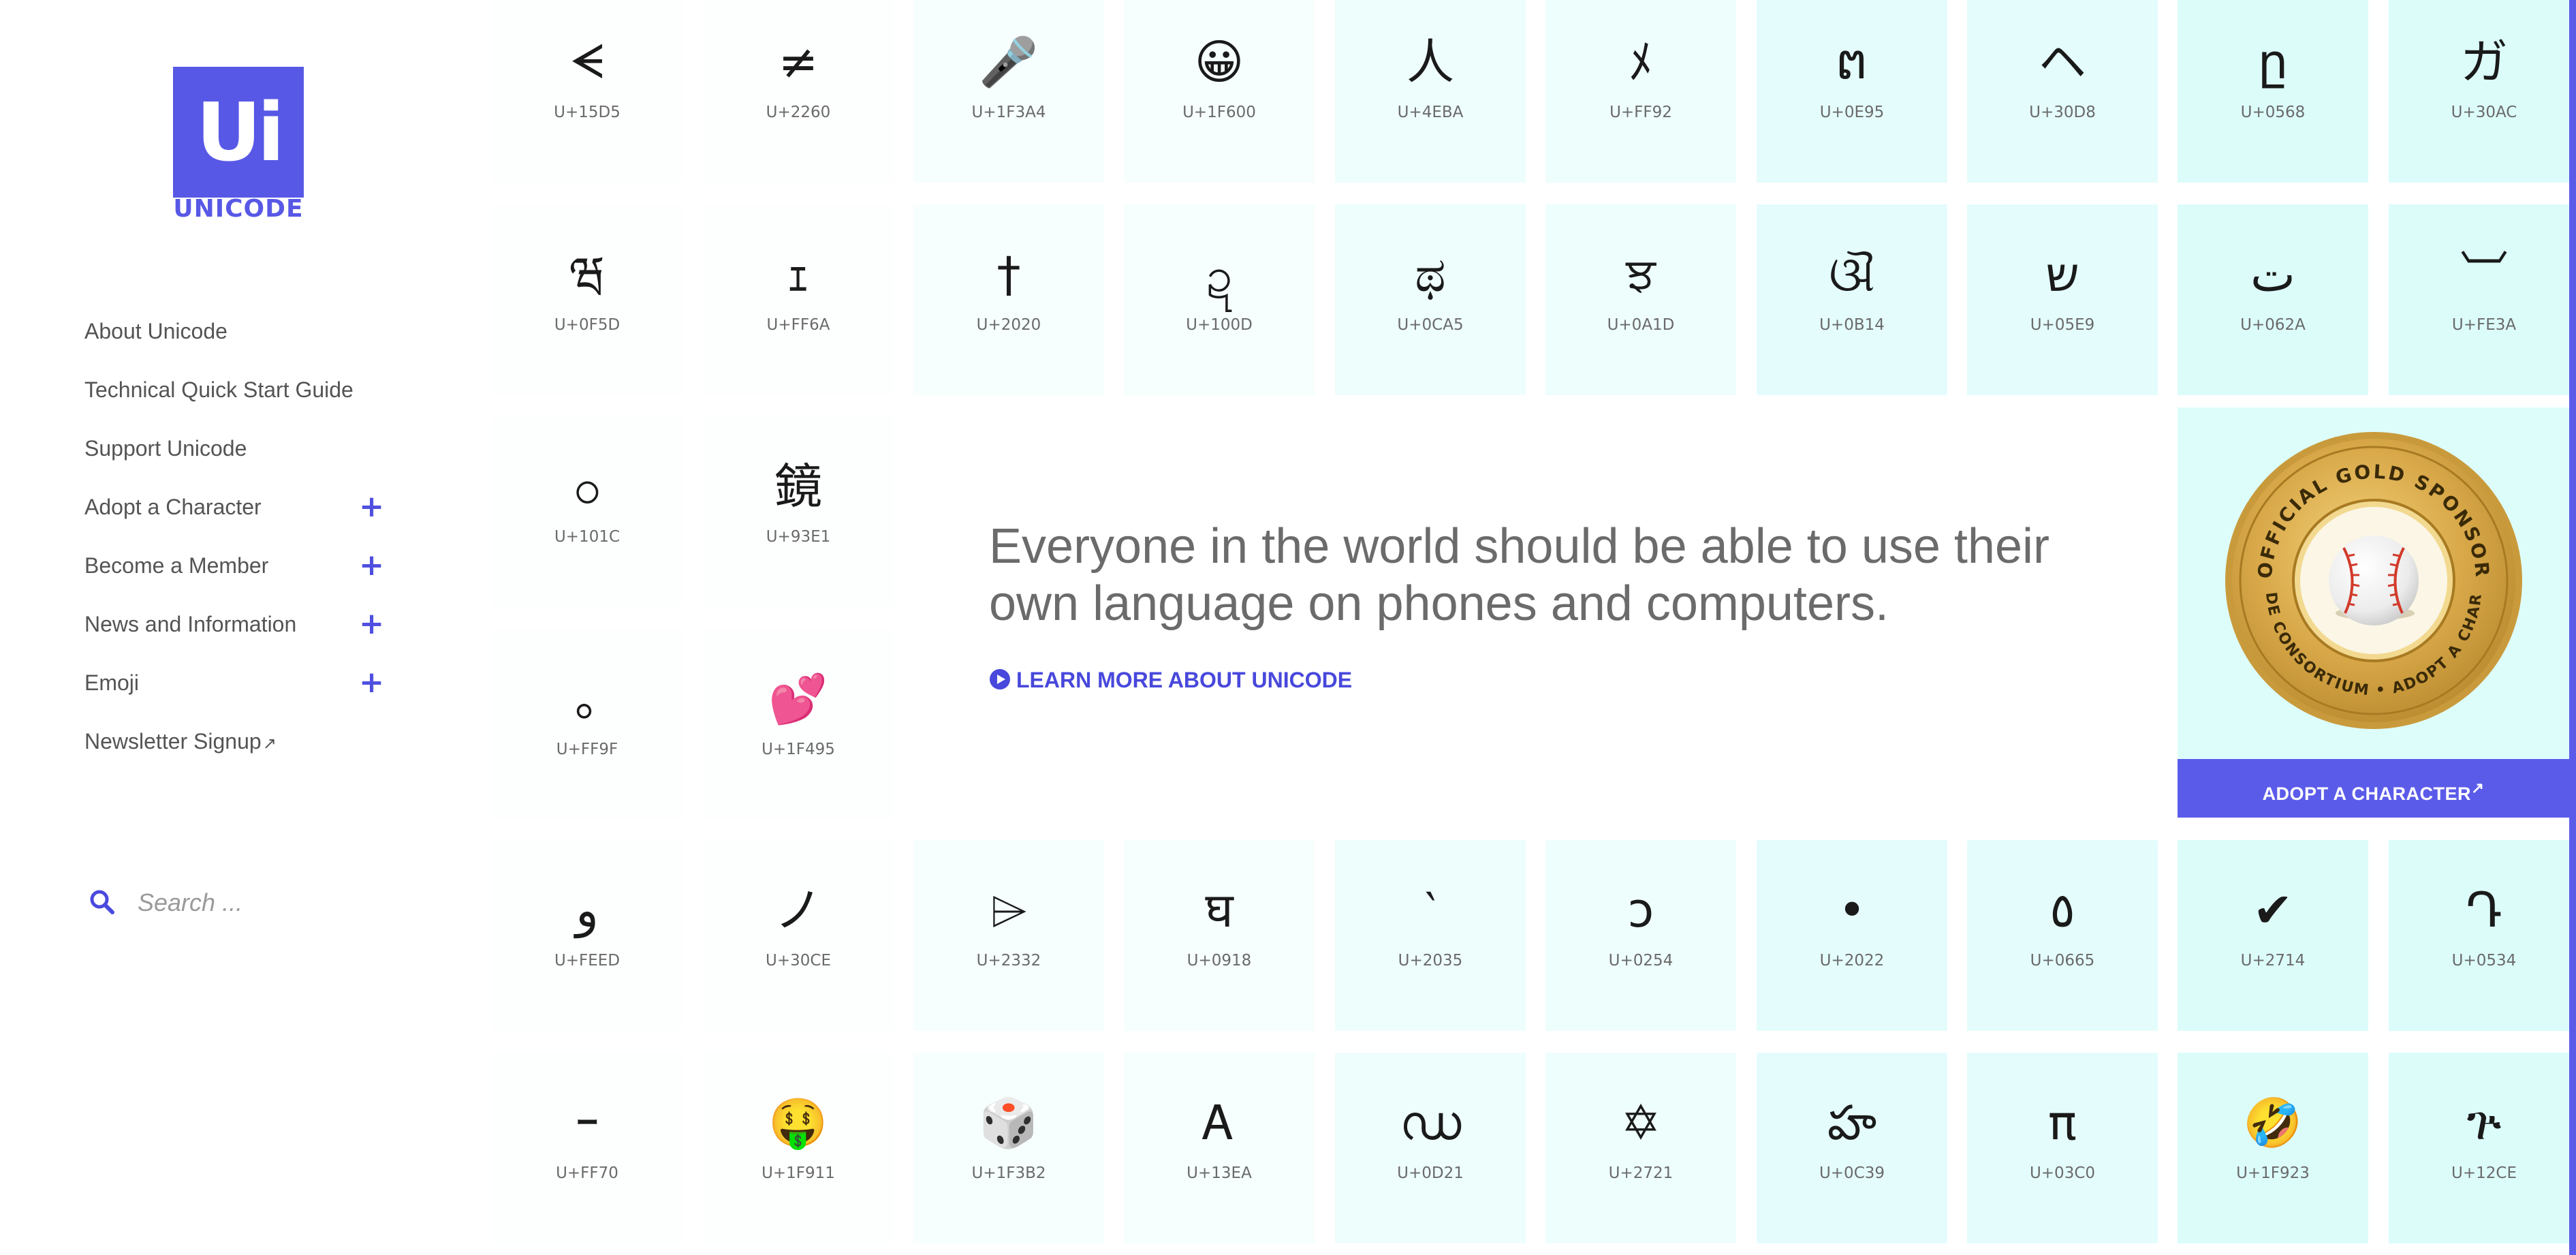 Image resolution: width=2576 pixels, height=1255 pixels. Describe the element at coordinates (798, 1173) in the screenshot. I see `codepoint-label: U+1F911` at that location.